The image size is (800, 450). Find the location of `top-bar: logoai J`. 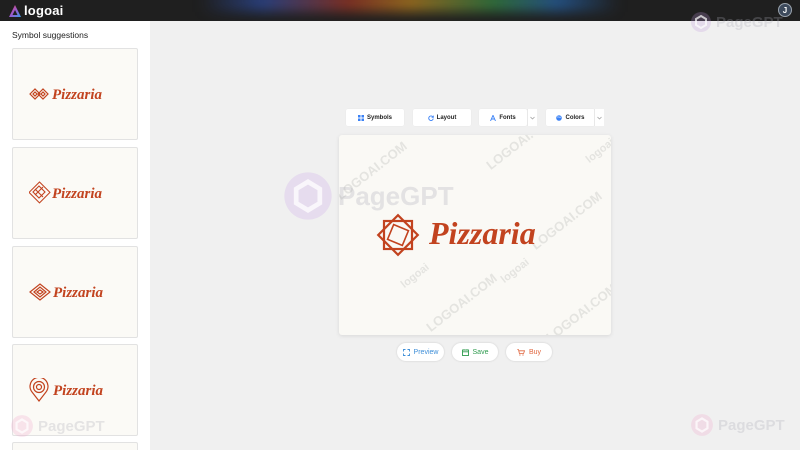

top-bar: logoai J is located at coordinates (400, 10).